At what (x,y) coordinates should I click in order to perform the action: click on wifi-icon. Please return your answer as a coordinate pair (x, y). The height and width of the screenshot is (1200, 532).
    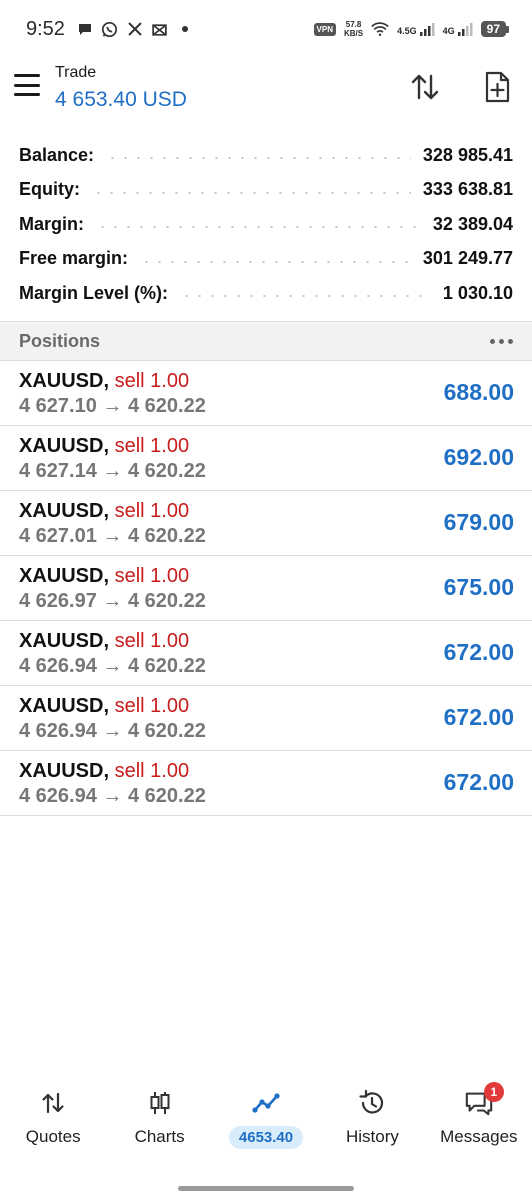
    Looking at the image, I should click on (380, 29).